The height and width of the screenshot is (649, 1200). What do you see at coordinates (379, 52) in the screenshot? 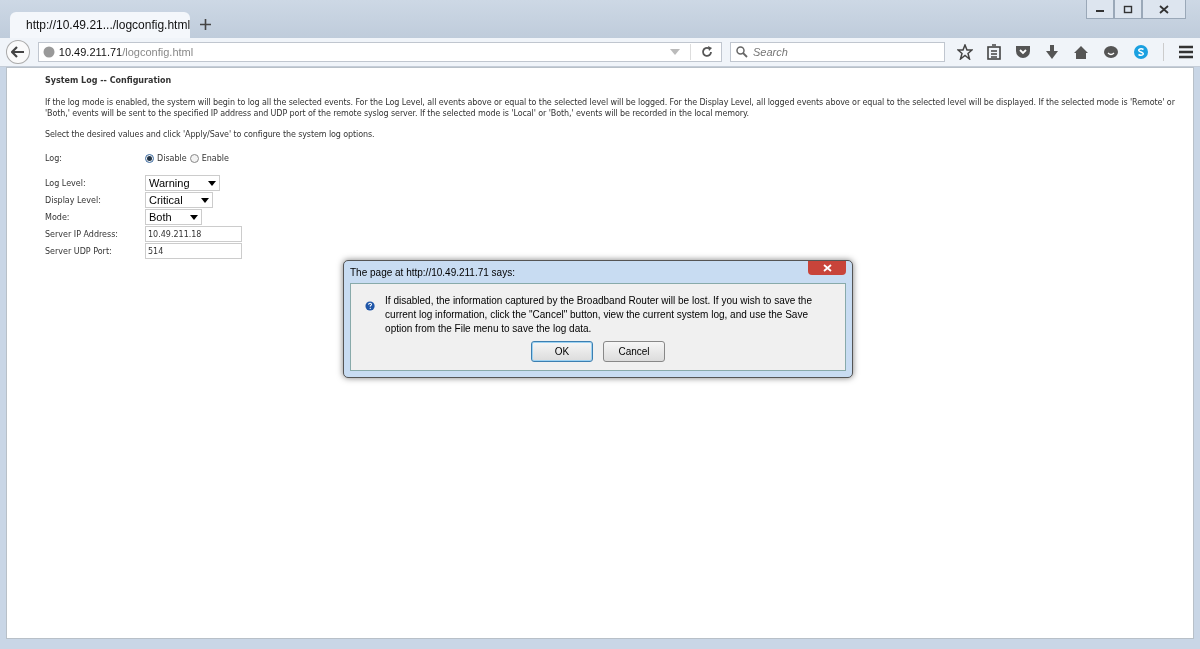
I see `address-bar: 10.49.211.71/logconfig.html` at bounding box center [379, 52].